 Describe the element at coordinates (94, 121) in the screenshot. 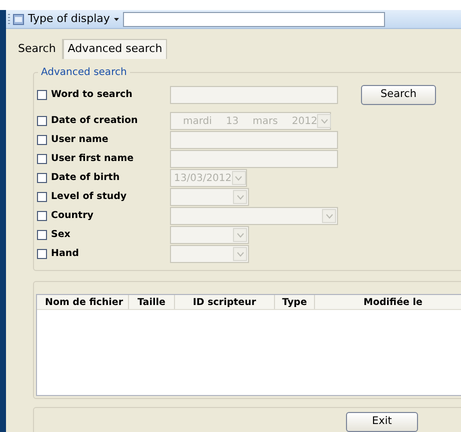

I see `criterion-label: Date of creation` at that location.